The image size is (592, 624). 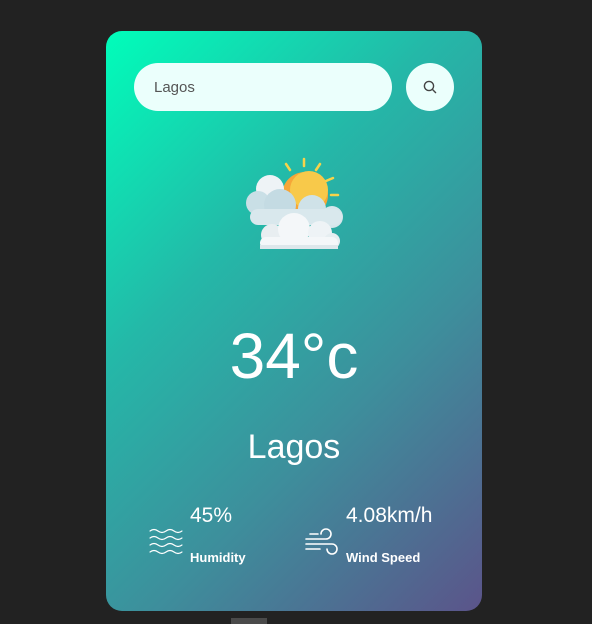 I want to click on wind-icon, so click(x=322, y=543).